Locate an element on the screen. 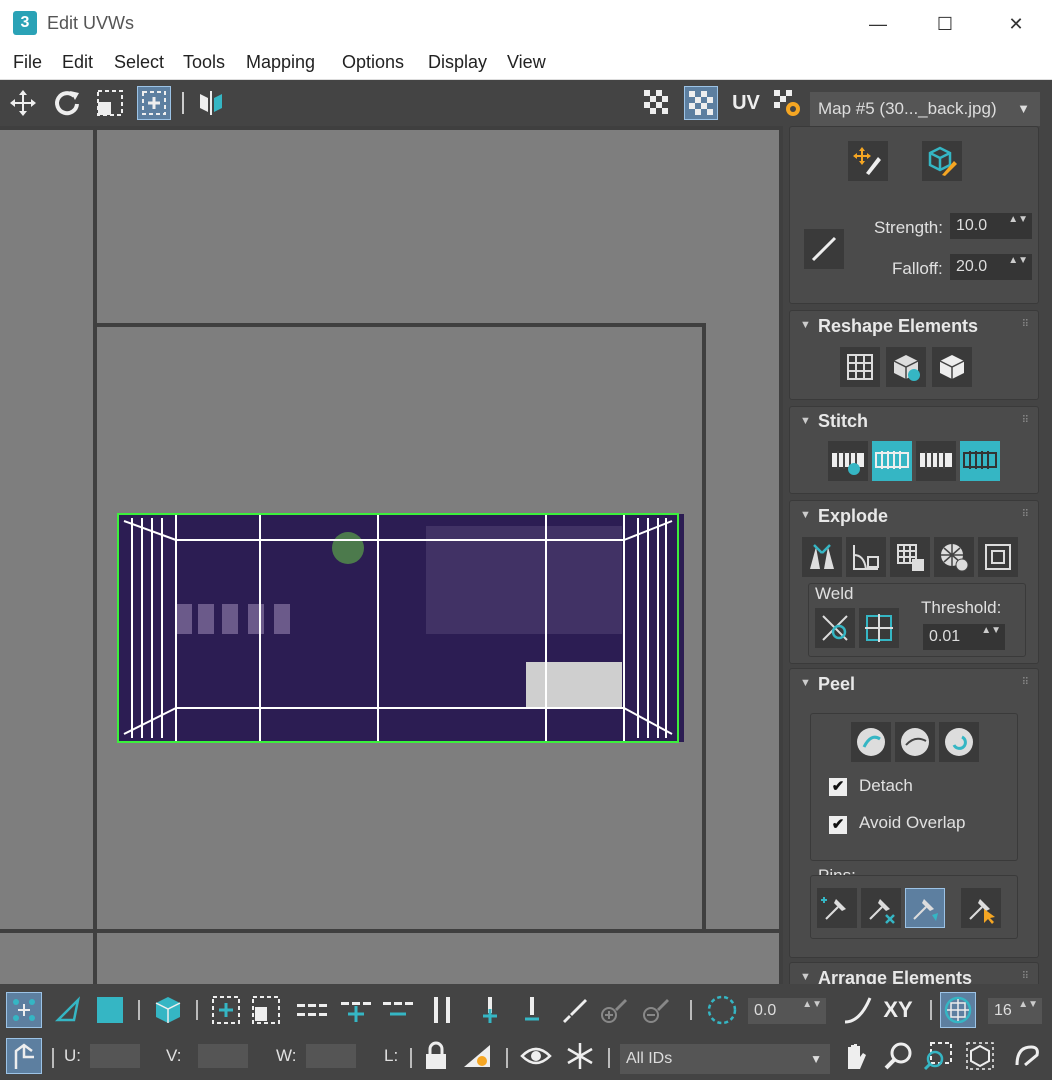 Image resolution: width=1052 pixels, height=1080 pixels. zoom-to-gizmo-button is located at coordinates (1026, 1056).